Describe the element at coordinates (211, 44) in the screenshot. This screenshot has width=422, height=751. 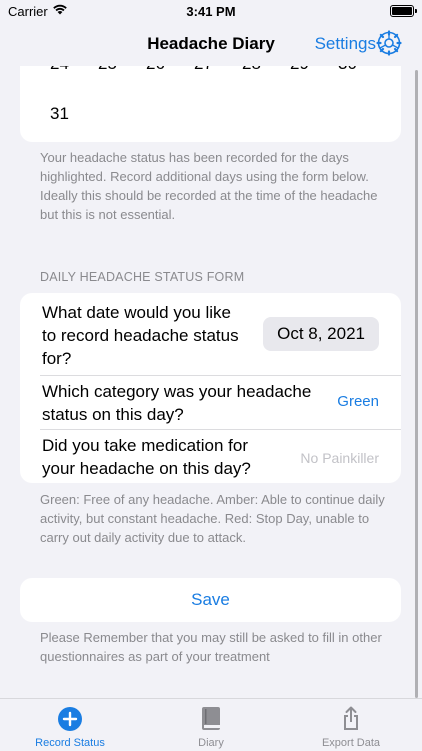
I see `navigation-bar: Headache Diary Settings` at that location.